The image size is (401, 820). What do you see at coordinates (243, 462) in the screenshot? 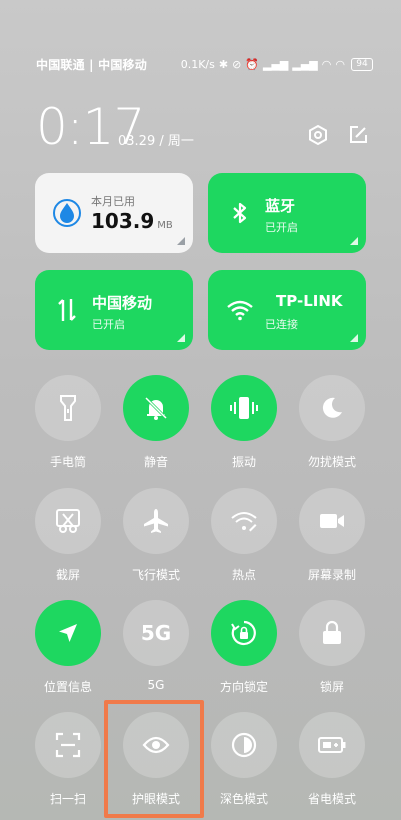
I see `toggle-label: 振动` at bounding box center [243, 462].